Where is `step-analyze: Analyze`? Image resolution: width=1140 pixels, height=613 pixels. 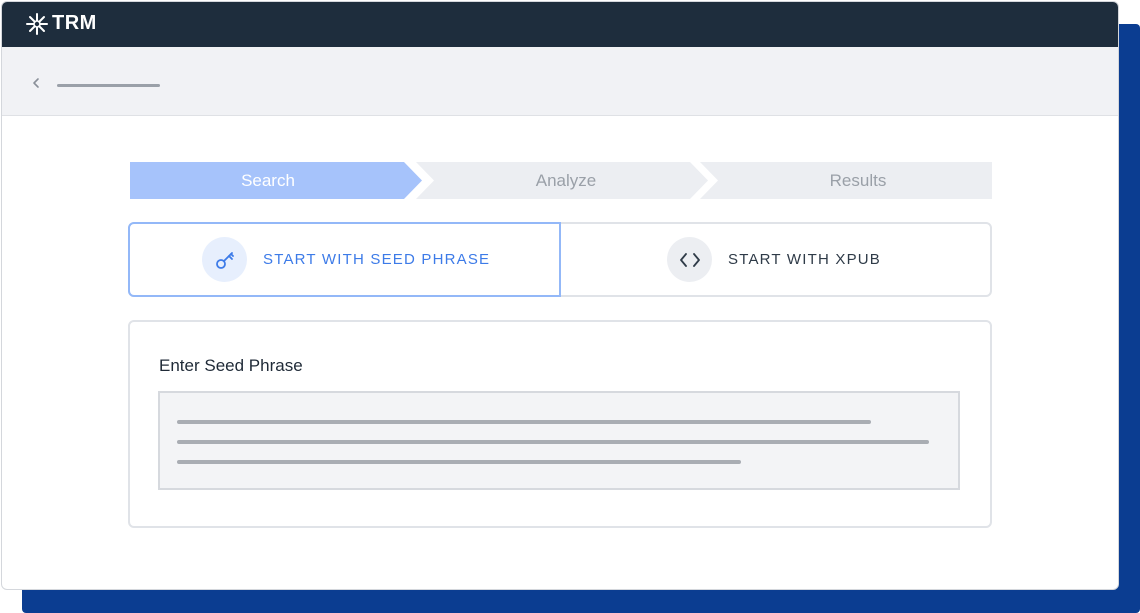 step-analyze: Analyze is located at coordinates (562, 180).